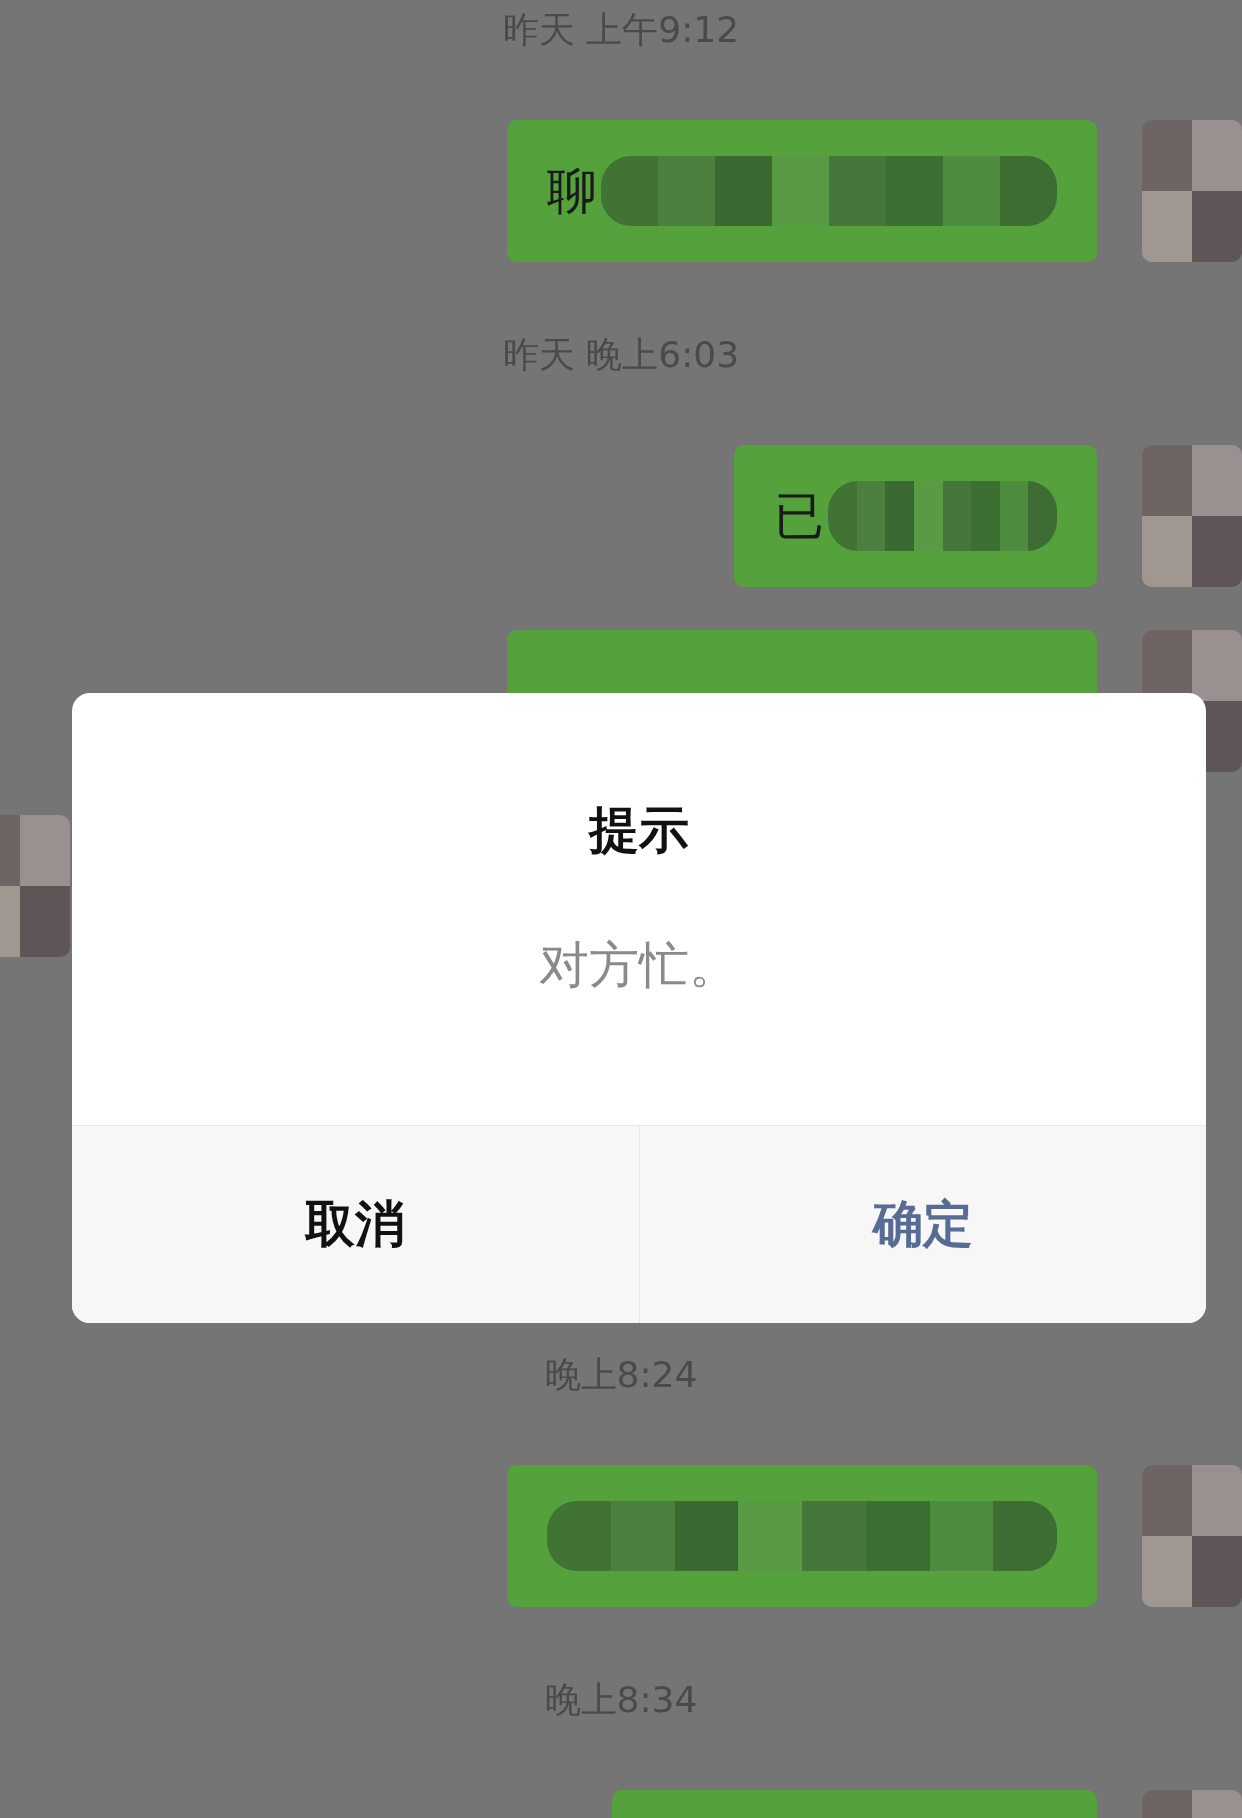 The image size is (1242, 1818). I want to click on confirm-button: 确定, so click(922, 1224).